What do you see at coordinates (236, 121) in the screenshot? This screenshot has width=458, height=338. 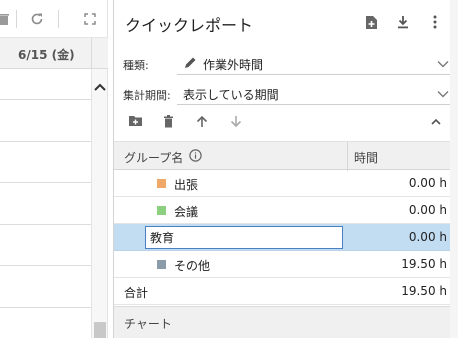 I see `arrow-down-icon` at bounding box center [236, 121].